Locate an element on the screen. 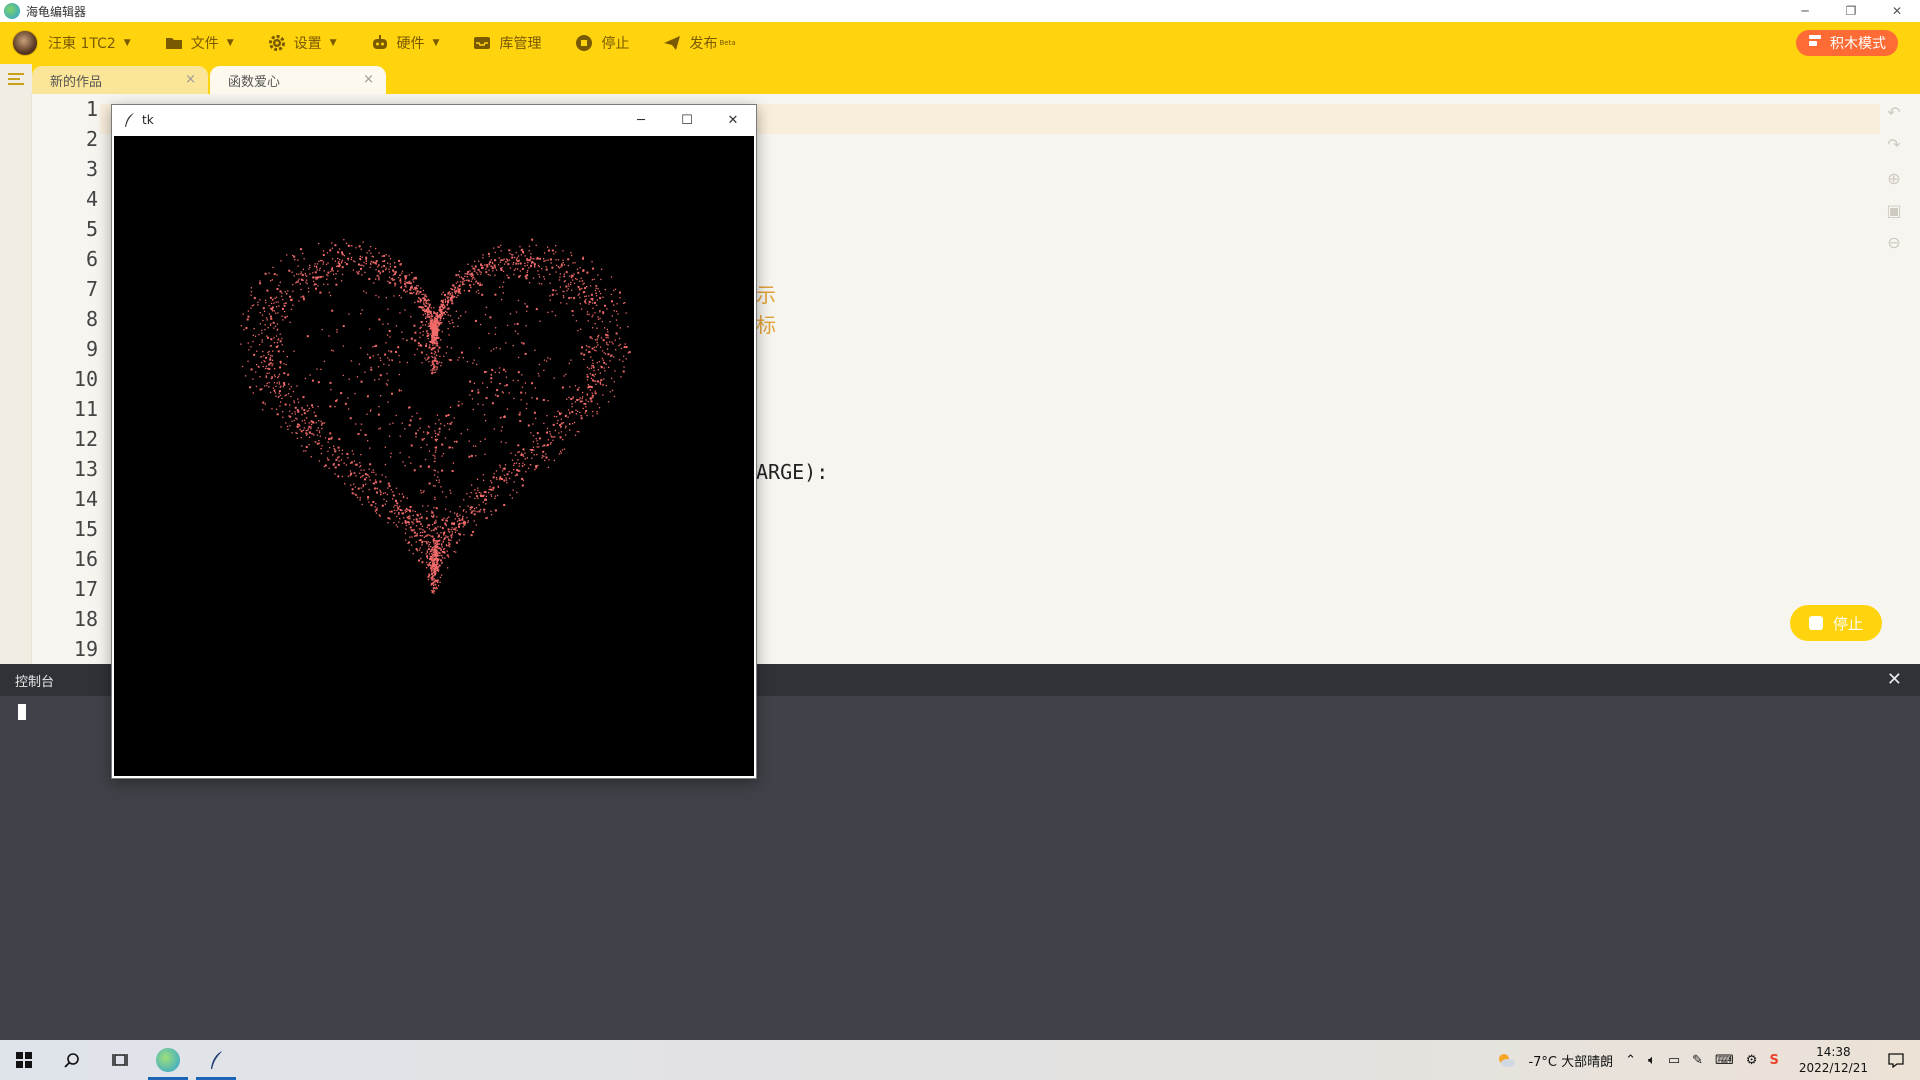  tk-title: tk is located at coordinates (148, 120).